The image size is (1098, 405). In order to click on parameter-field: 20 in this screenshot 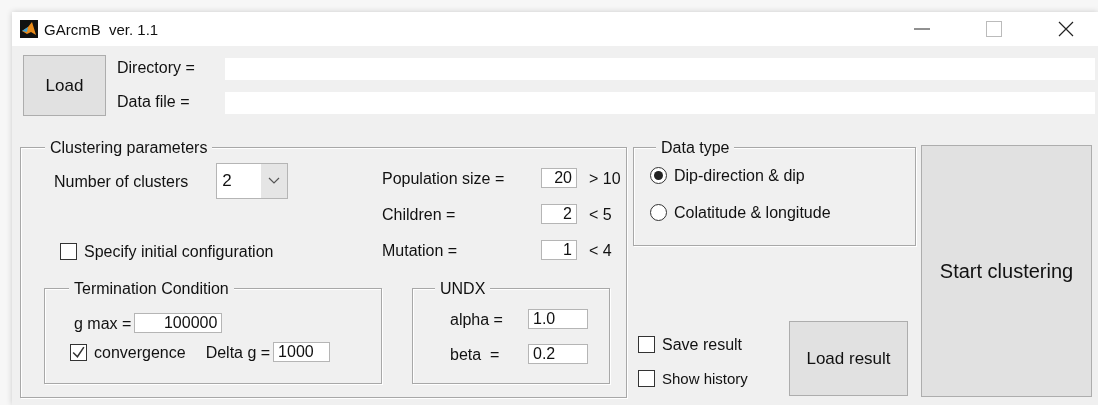, I will do `click(559, 178)`.